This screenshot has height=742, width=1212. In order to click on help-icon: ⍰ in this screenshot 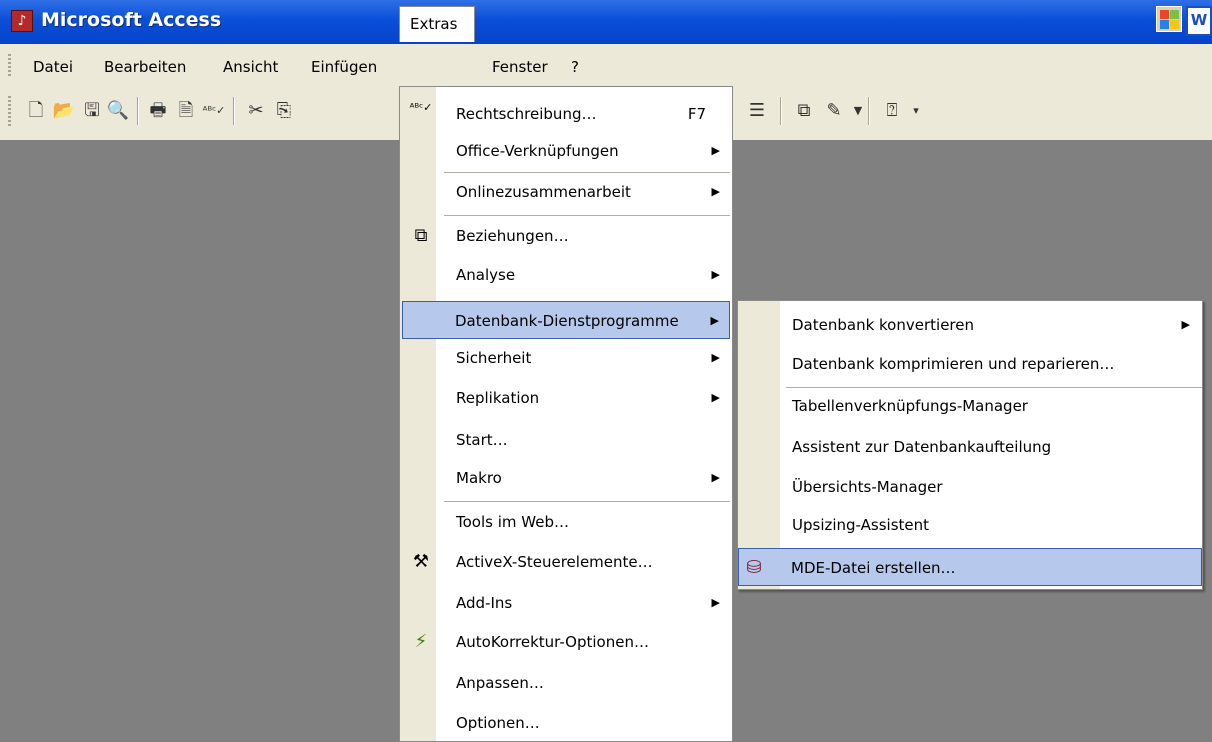, I will do `click(892, 111)`.